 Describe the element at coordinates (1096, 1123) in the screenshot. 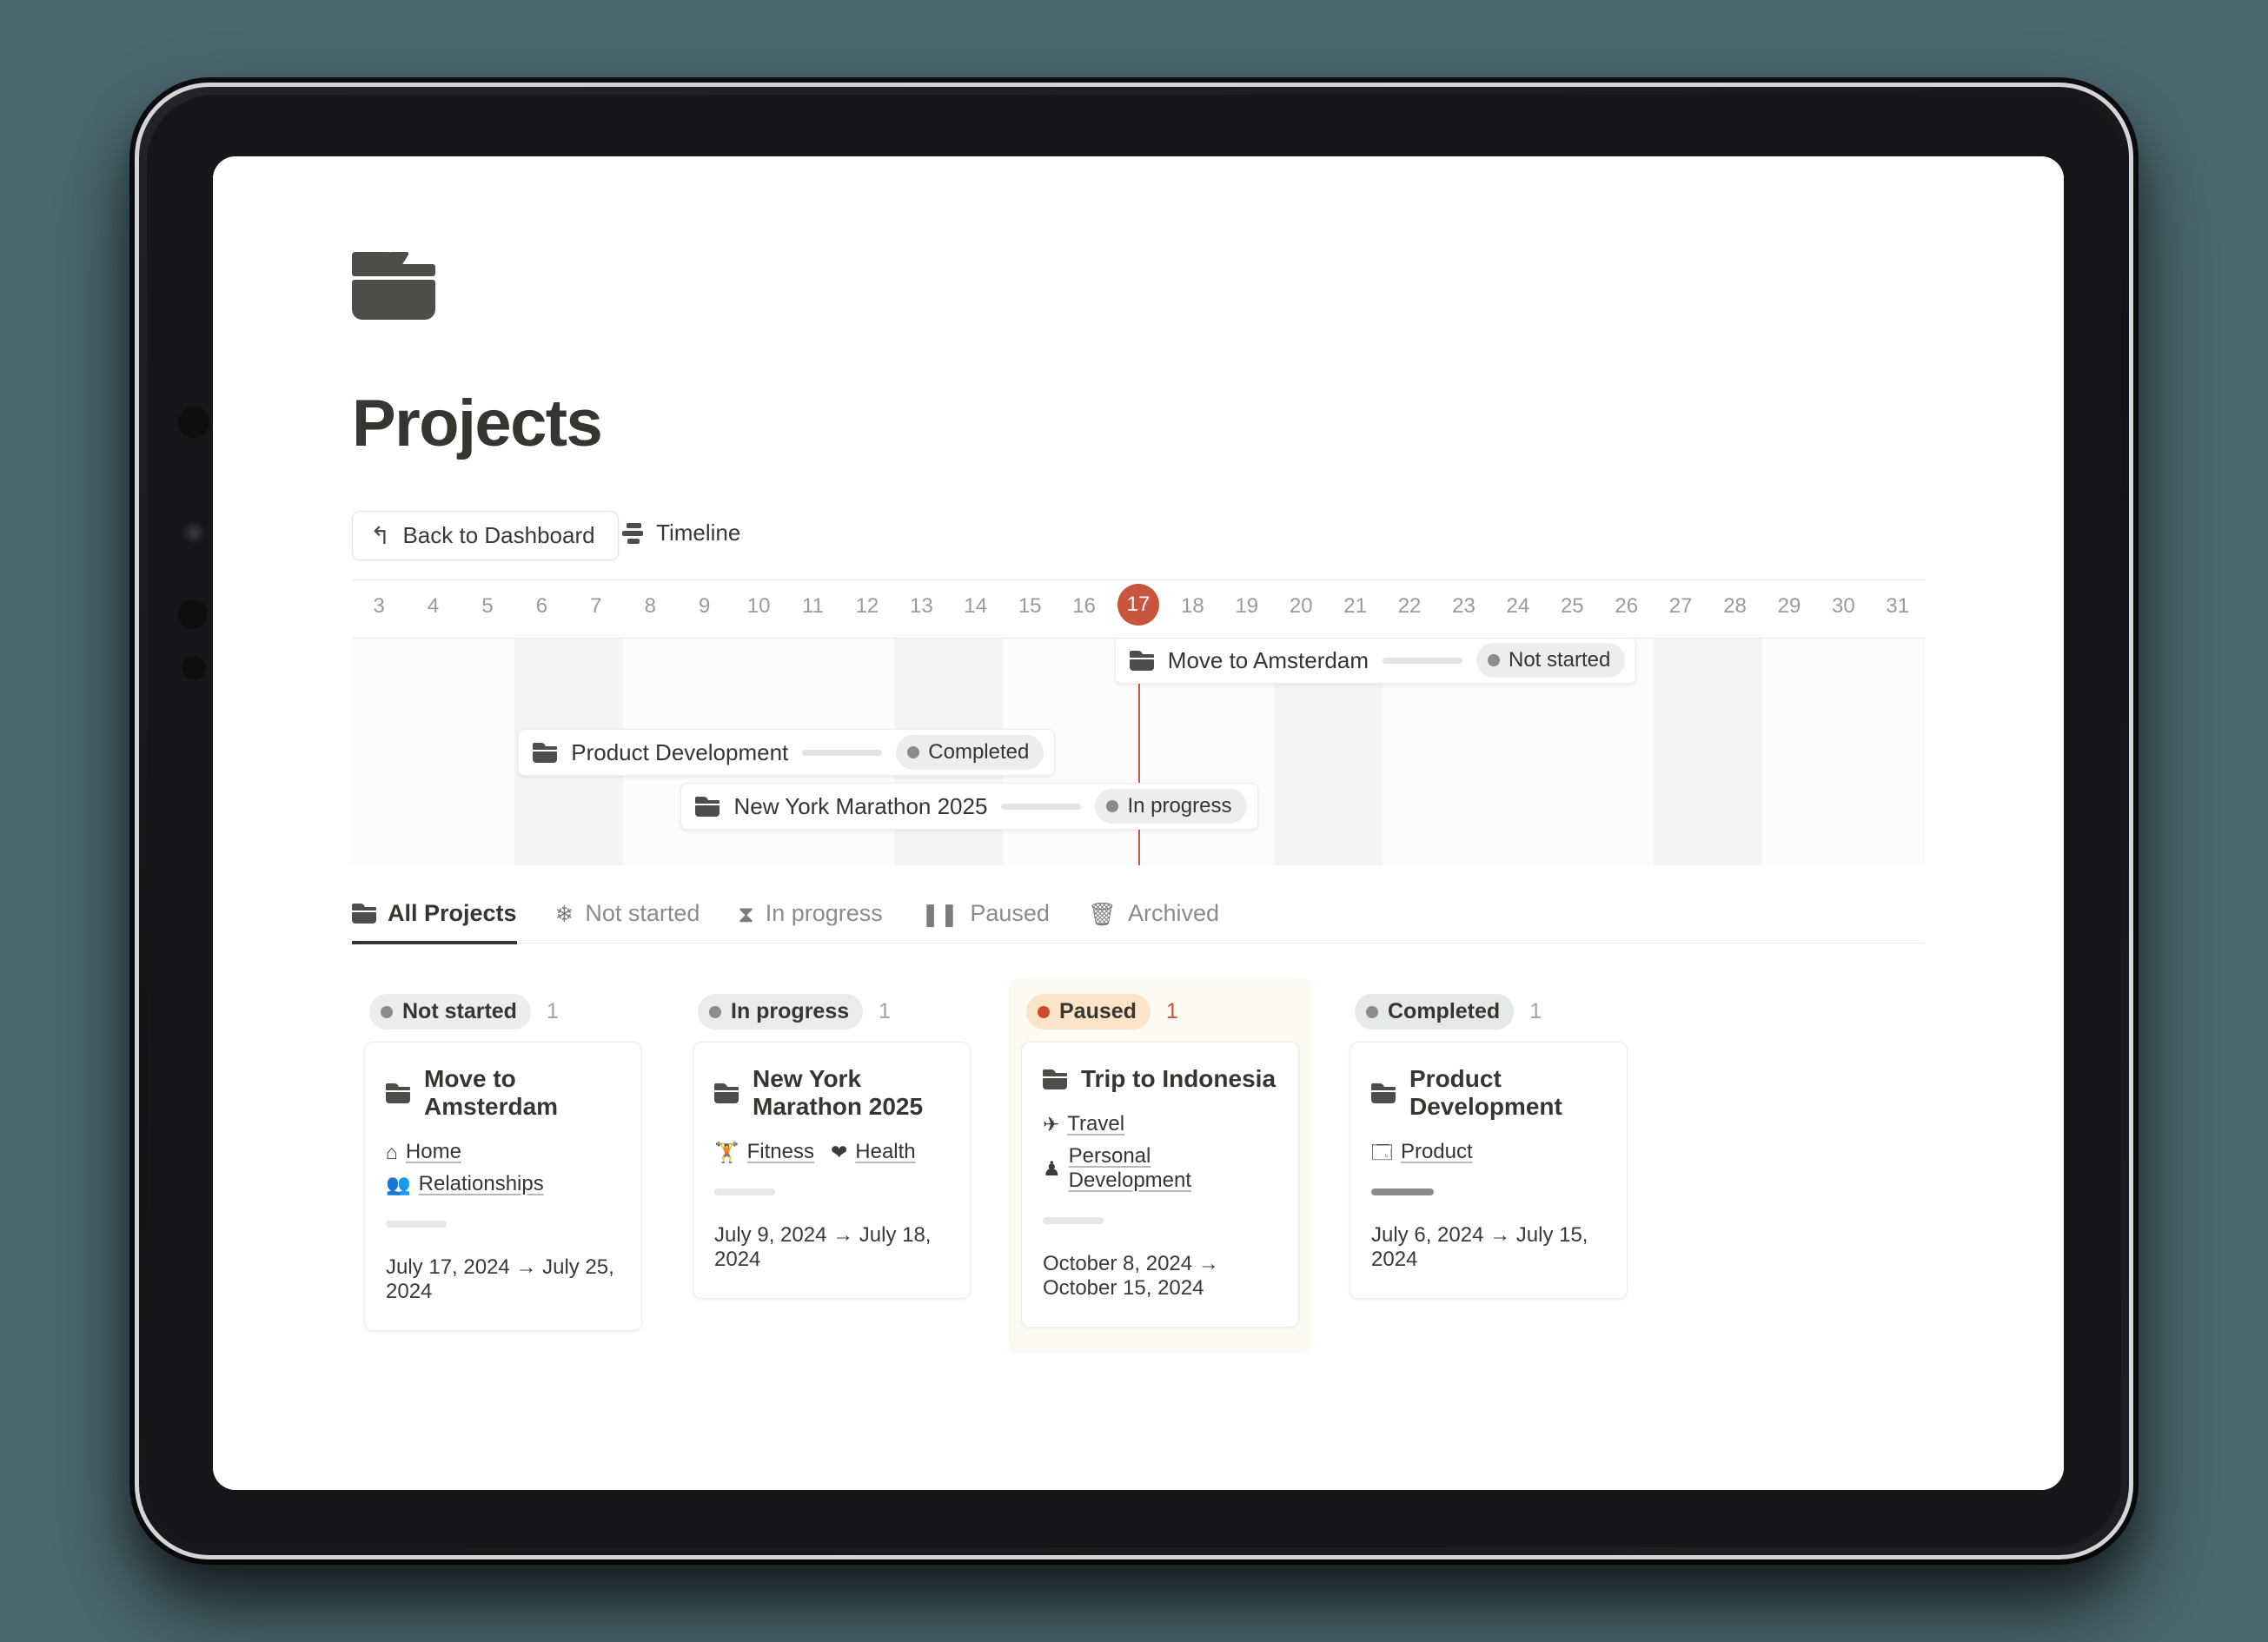

I see `tag-label: Travel` at that location.